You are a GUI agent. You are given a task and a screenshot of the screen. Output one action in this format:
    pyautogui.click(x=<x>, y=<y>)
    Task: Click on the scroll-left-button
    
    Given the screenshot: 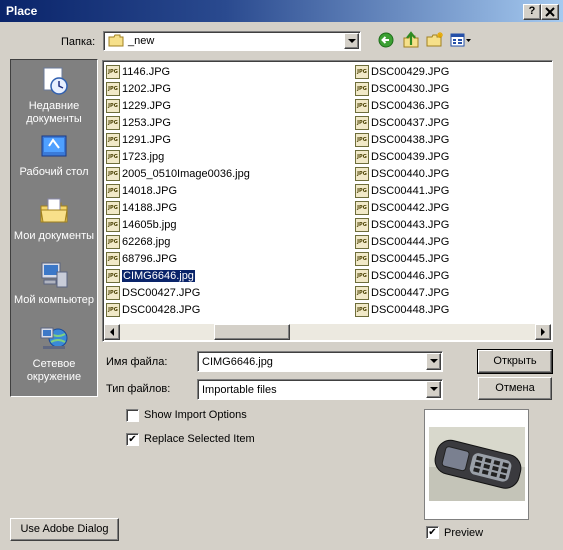 What is the action you would take?
    pyautogui.click(x=112, y=332)
    